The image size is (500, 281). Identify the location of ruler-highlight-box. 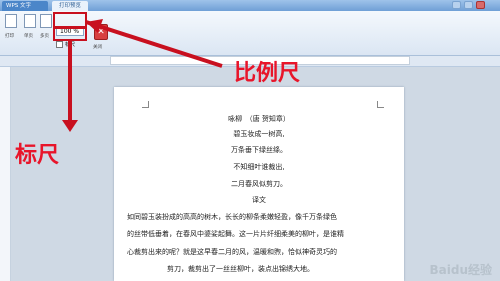
(70, 34).